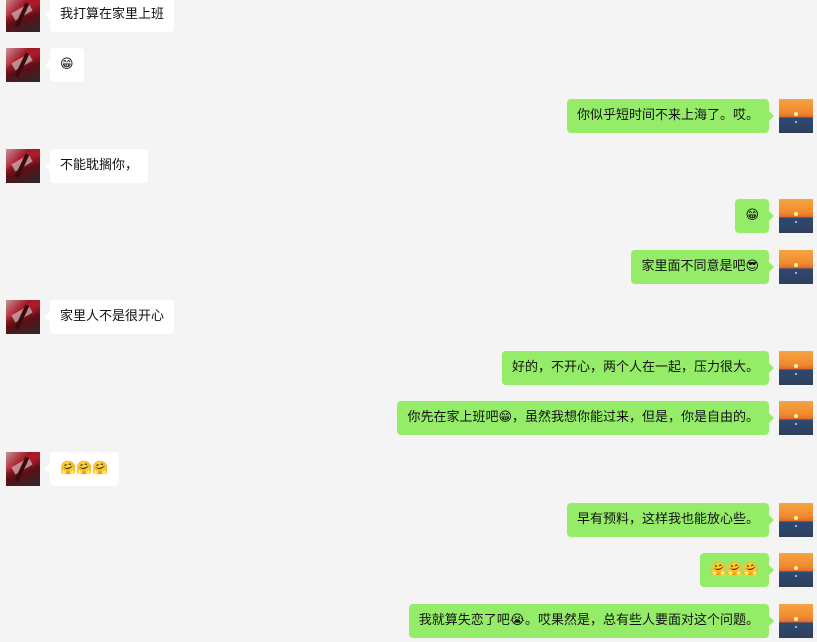 The width and height of the screenshot is (817, 642). Describe the element at coordinates (702, 267) in the screenshot. I see `message-bubble: 家里面不同意是吧😎` at that location.